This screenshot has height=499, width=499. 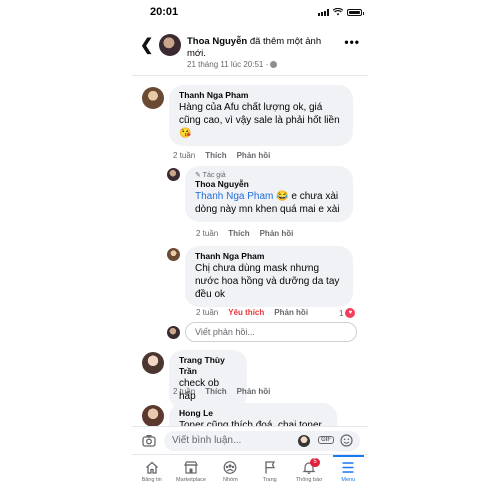 I want to click on post-date: 21 tháng 11 lúc 20:51 ·, so click(x=232, y=64).